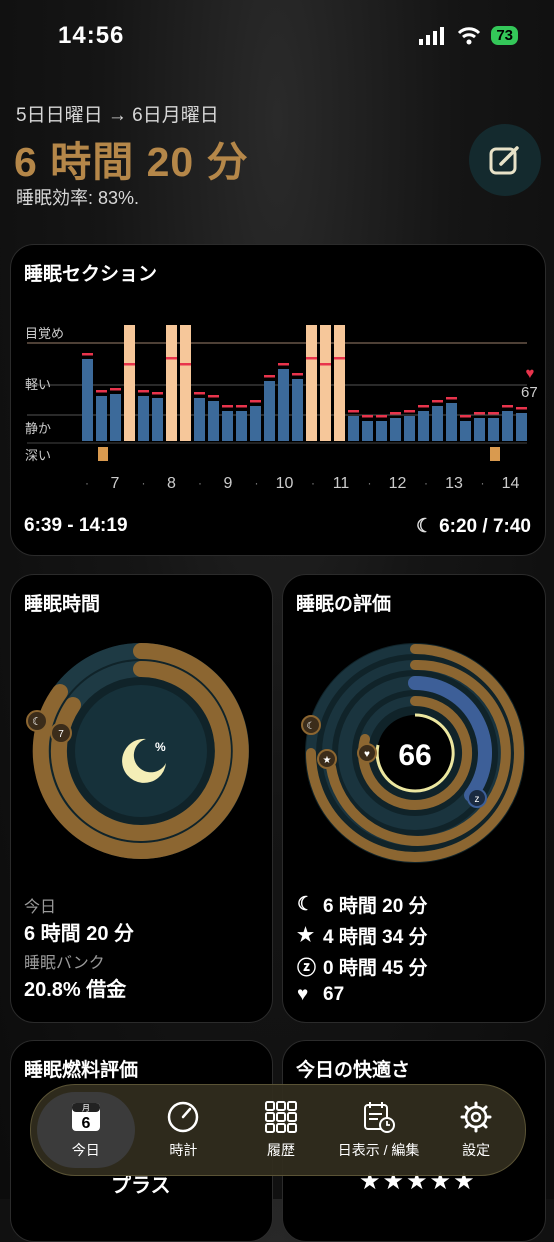  What do you see at coordinates (378, 1150) in the screenshot?
I see `tab-label: 日表示 / 編集` at bounding box center [378, 1150].